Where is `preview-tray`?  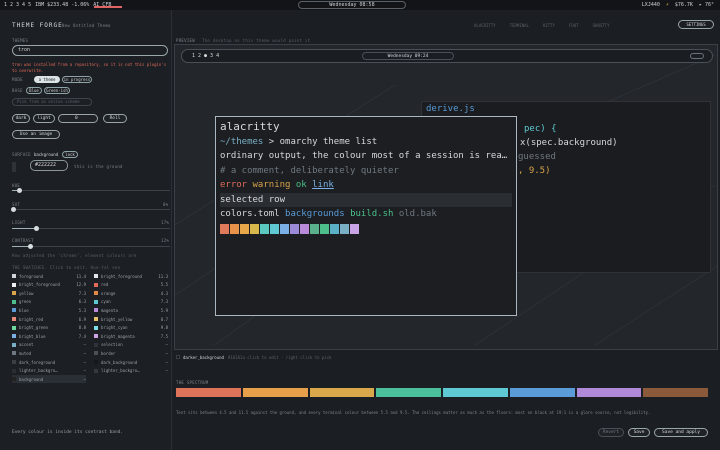
preview-tray is located at coordinates (697, 56).